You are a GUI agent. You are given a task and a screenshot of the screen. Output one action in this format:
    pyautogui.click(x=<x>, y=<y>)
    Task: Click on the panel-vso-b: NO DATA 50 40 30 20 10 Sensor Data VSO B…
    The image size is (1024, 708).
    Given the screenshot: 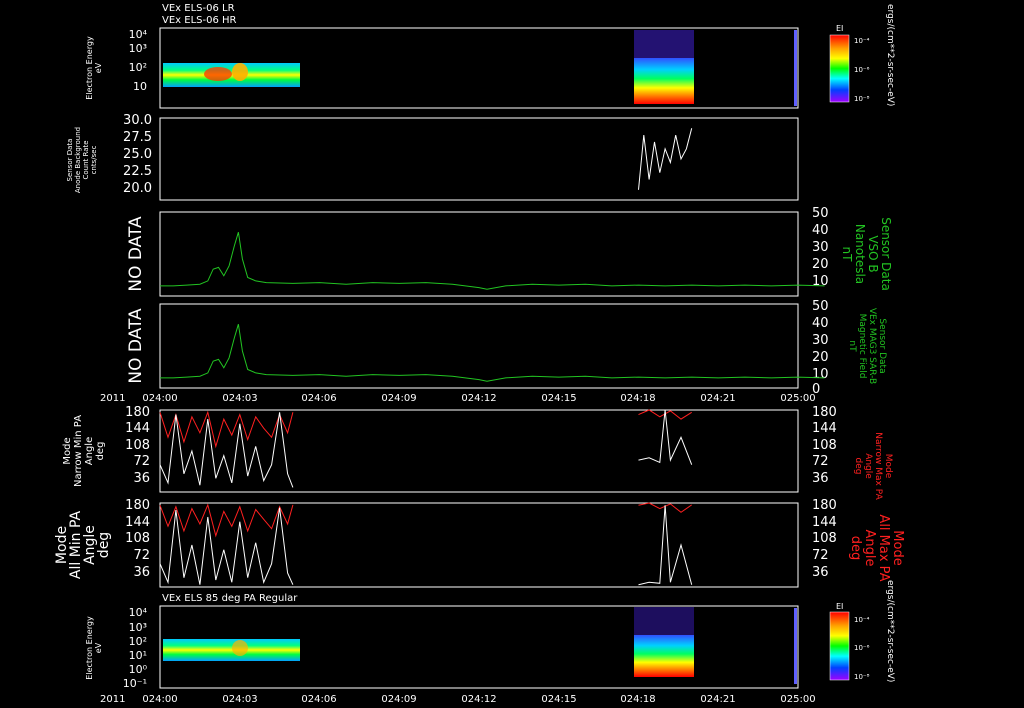 What is the action you would take?
    pyautogui.click(x=509, y=251)
    